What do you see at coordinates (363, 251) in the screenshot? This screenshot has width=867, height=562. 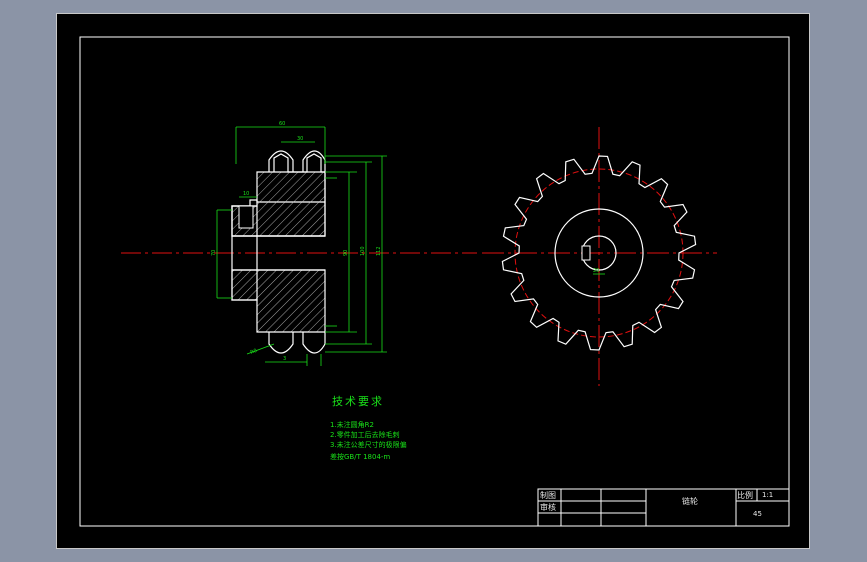 I see `dim-root-dia: 100` at bounding box center [363, 251].